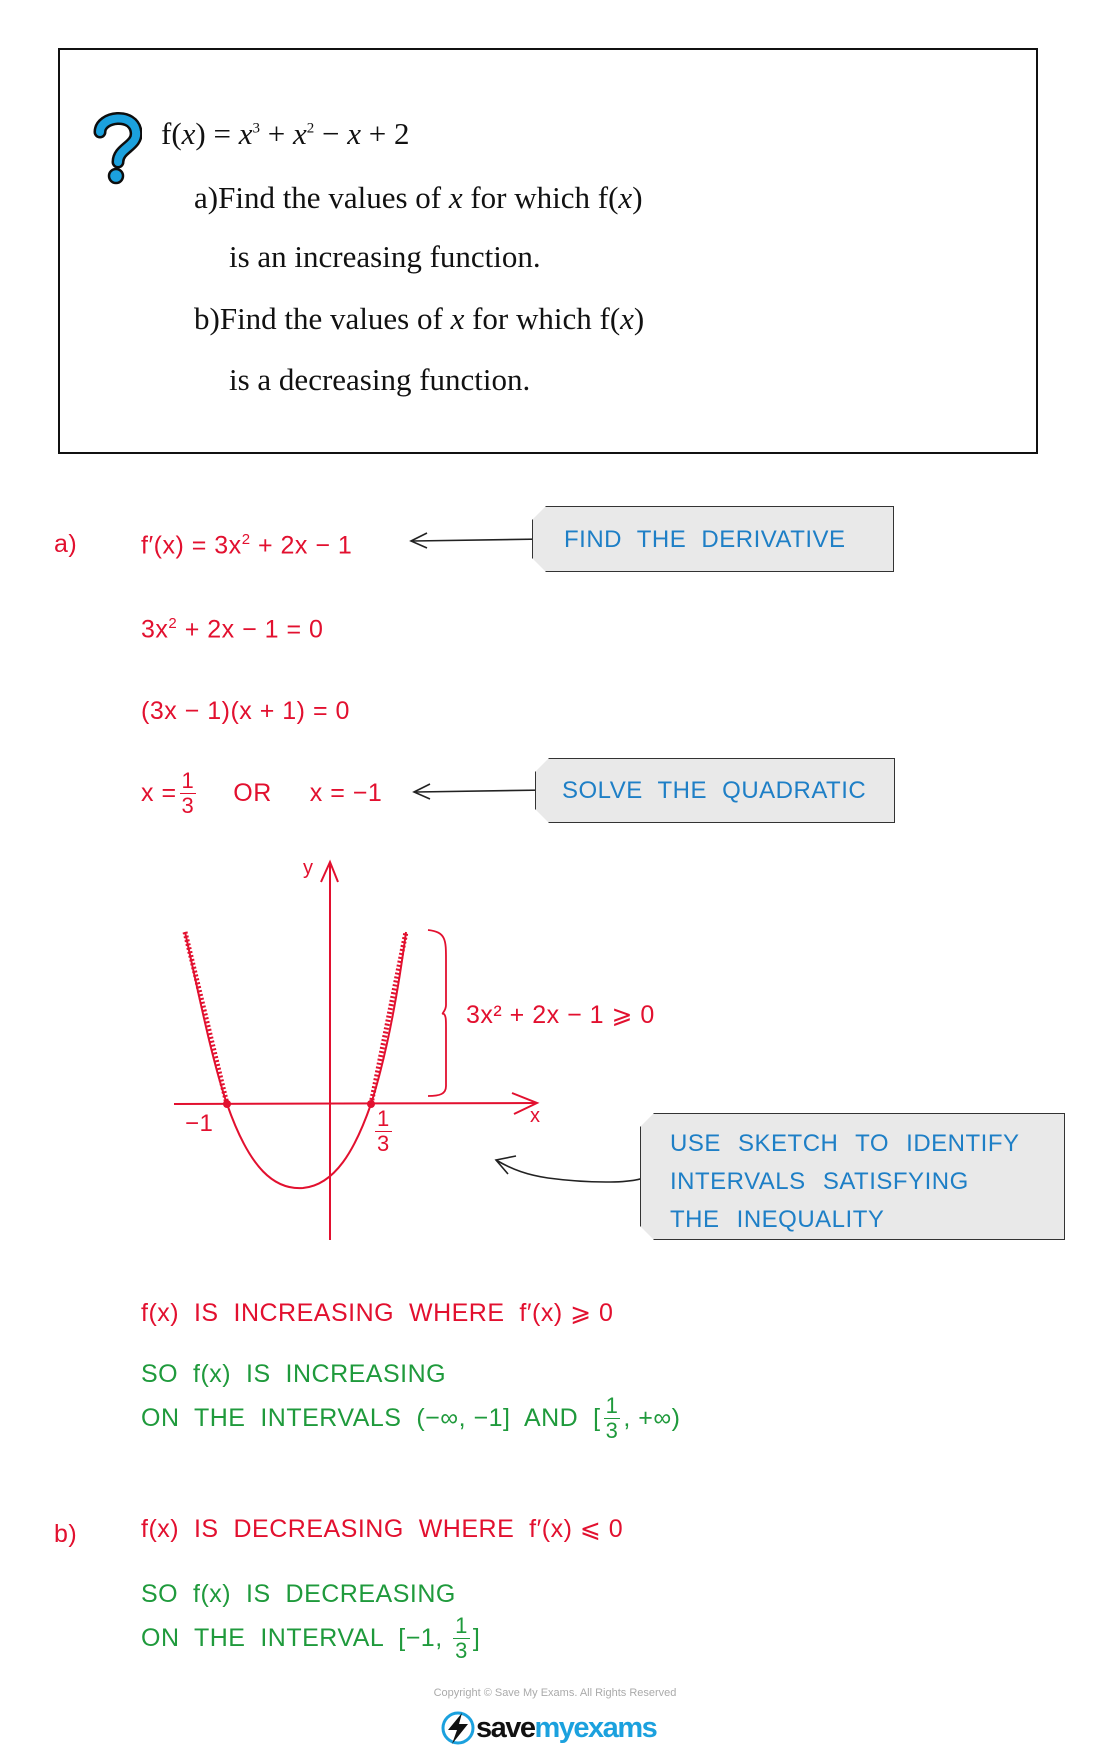  Describe the element at coordinates (232, 629) in the screenshot. I see `equation-step: 3x2 + 2x − 1 = 0` at that location.